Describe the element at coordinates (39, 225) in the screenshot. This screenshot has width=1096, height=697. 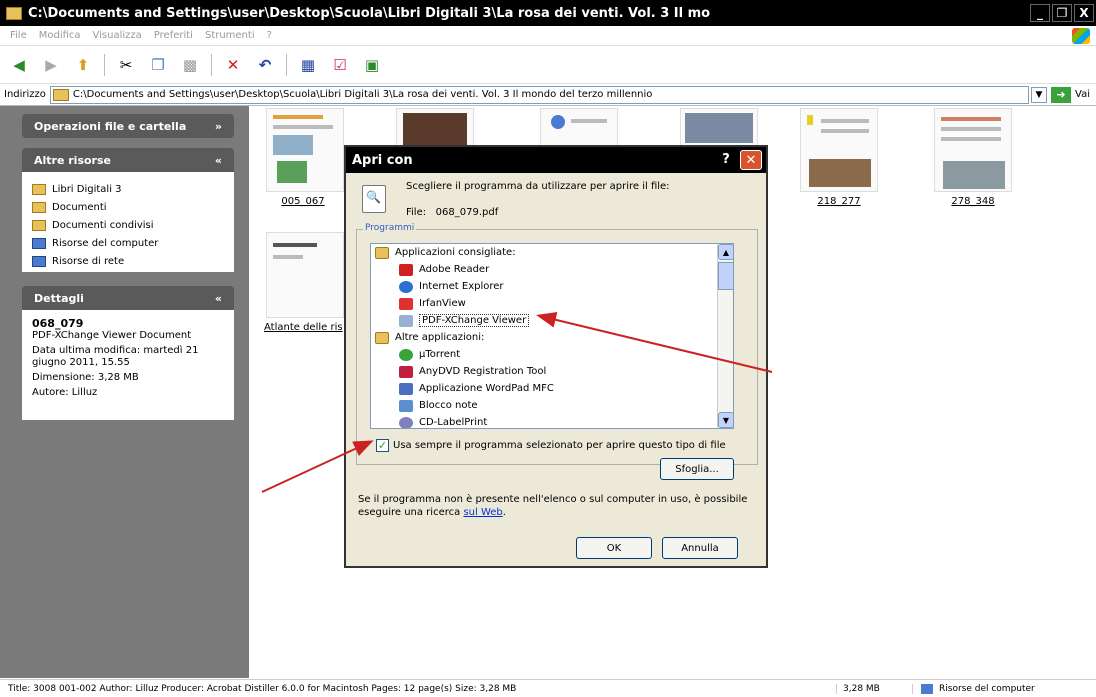
I see `shared-folder-icon` at that location.